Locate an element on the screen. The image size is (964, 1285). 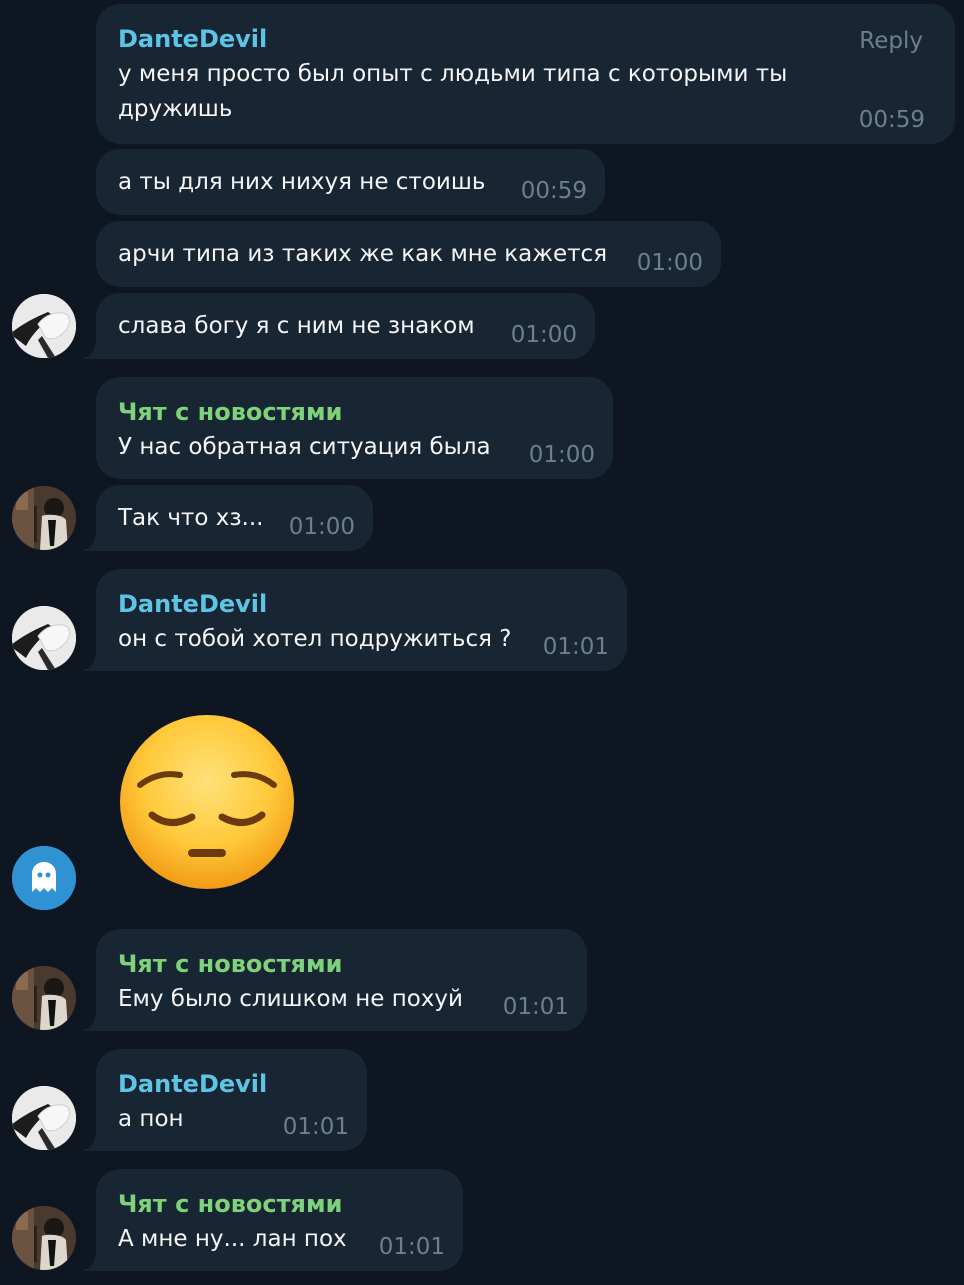
reply-button: Reply is located at coordinates (891, 41).